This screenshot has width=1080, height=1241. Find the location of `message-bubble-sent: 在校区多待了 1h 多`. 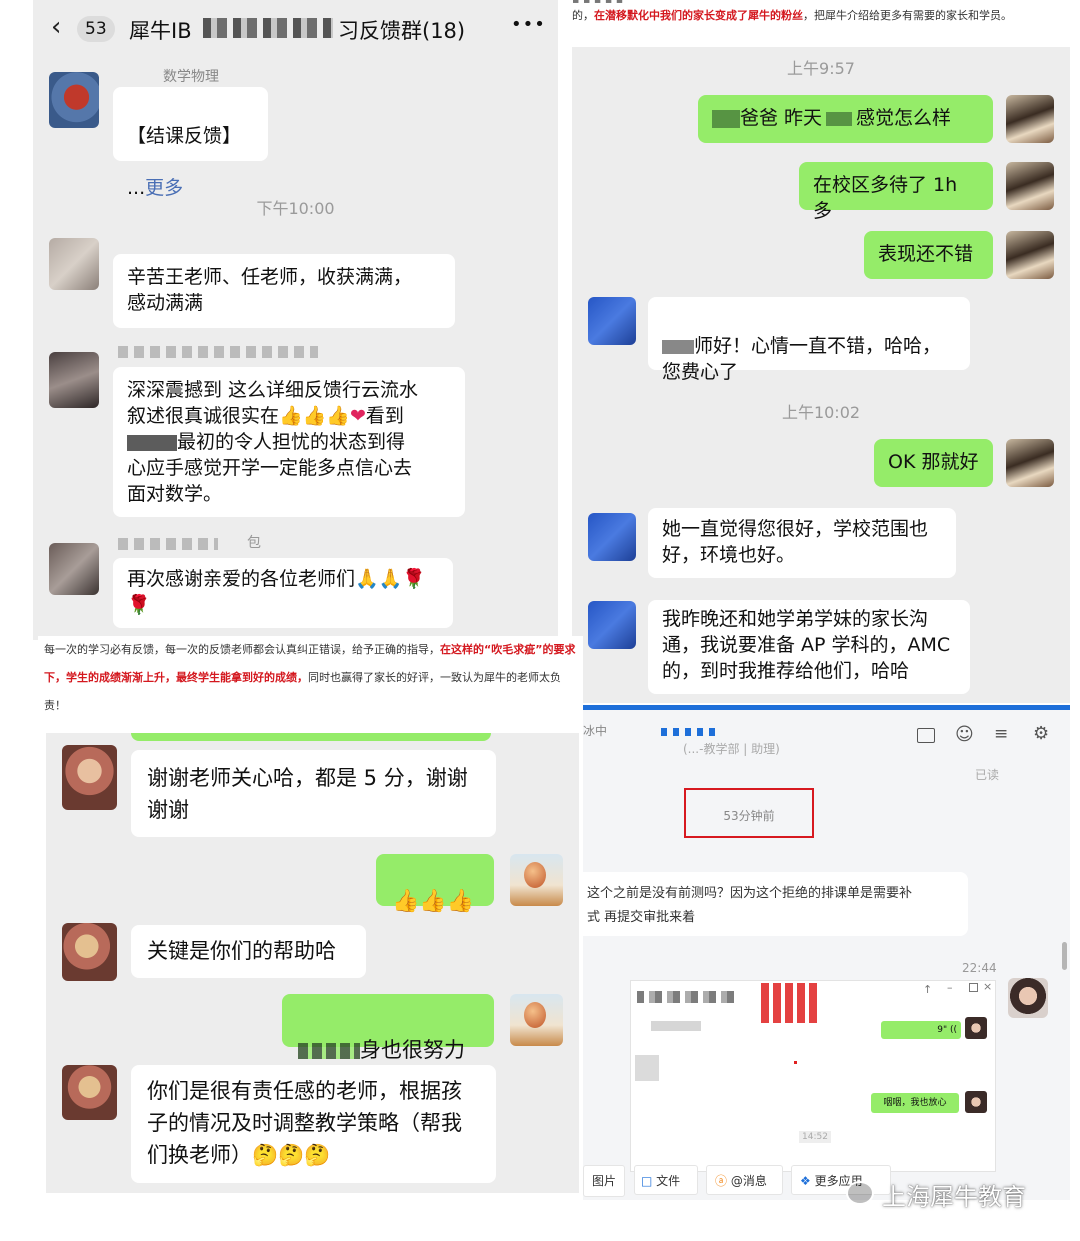

message-bubble-sent: 在校区多待了 1h 多 is located at coordinates (896, 192).